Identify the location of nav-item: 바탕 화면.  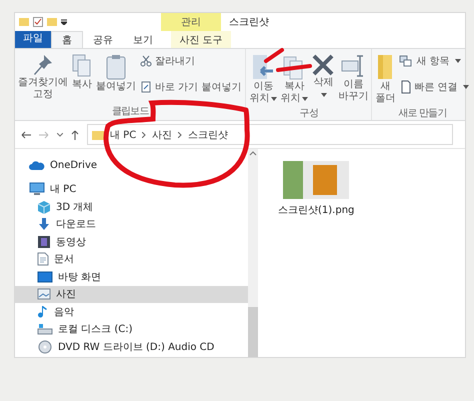
(131, 277).